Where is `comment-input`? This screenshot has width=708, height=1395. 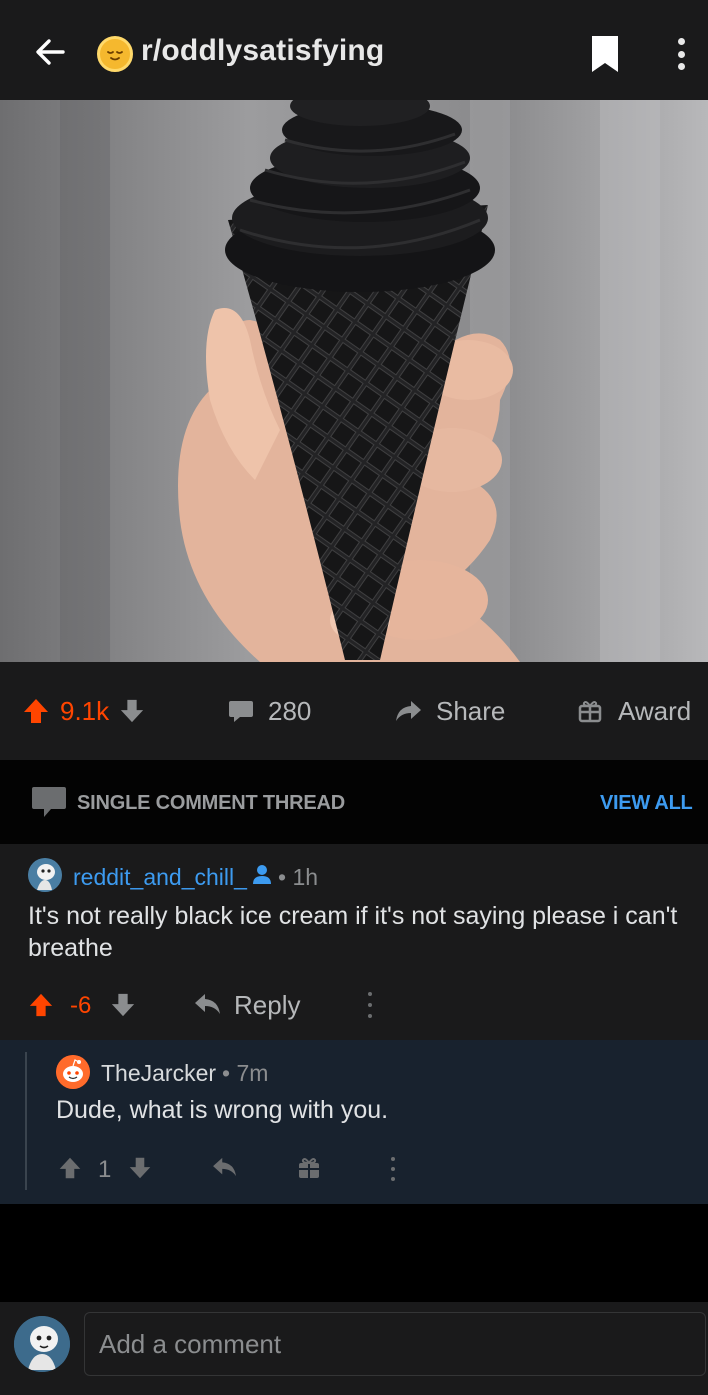 comment-input is located at coordinates (395, 1344).